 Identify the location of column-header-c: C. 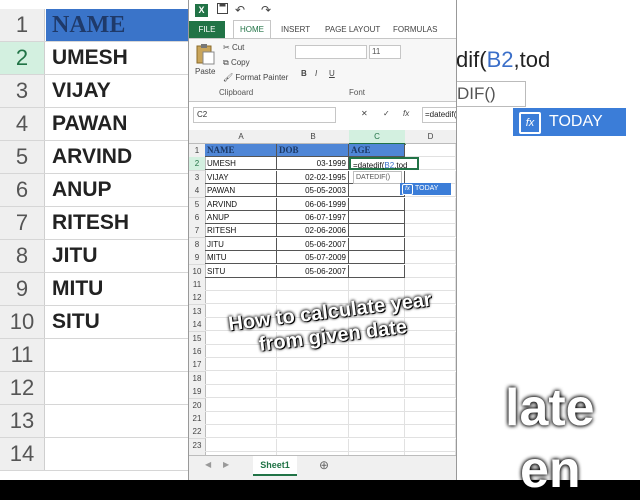
(377, 137).